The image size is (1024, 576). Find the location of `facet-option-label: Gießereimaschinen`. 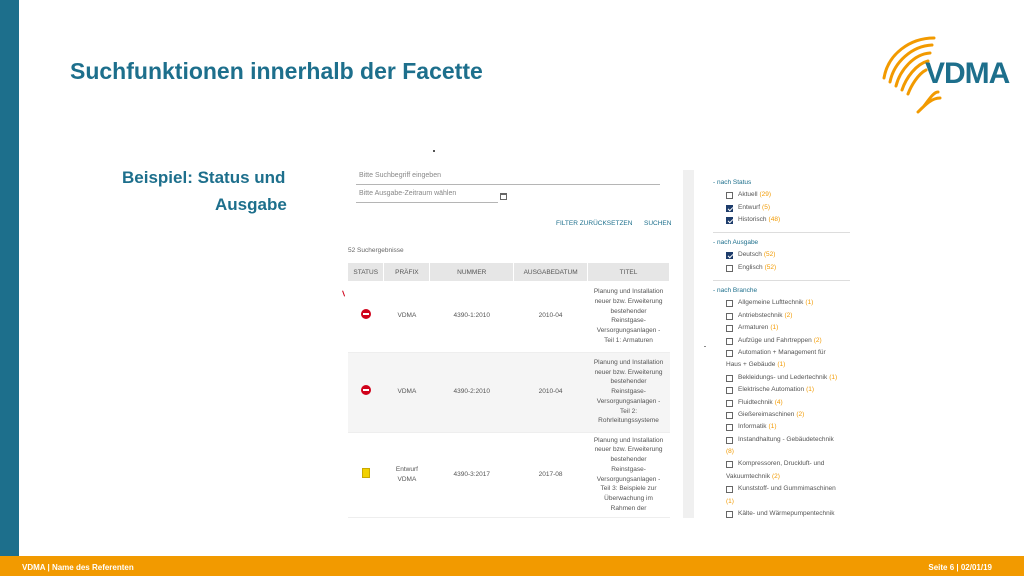

facet-option-label: Gießereimaschinen is located at coordinates (766, 414).